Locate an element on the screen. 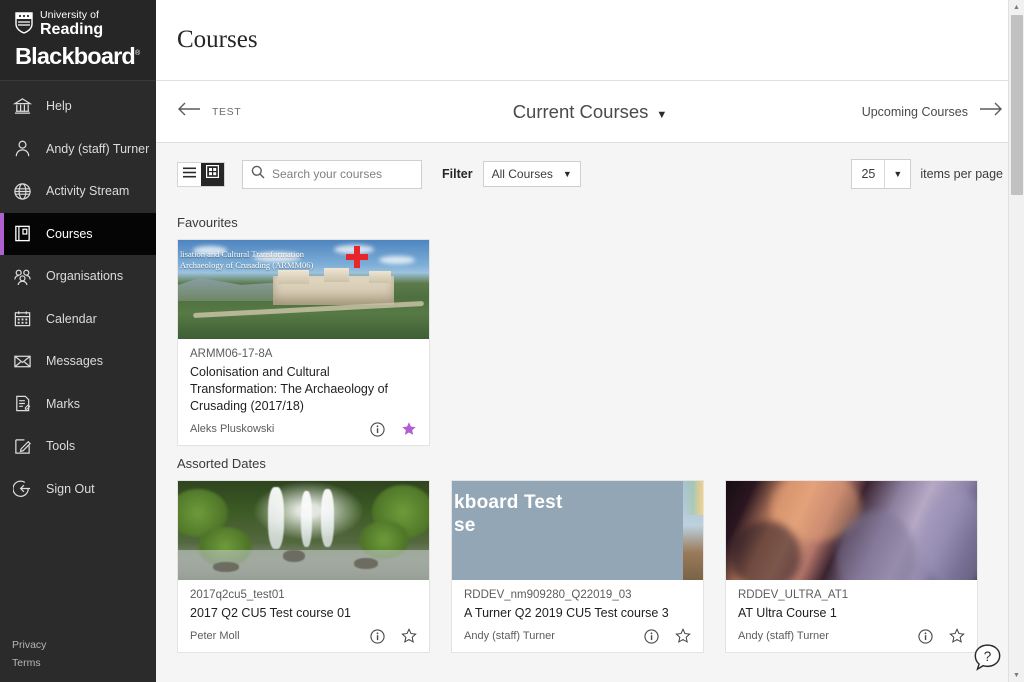 Image resolution: width=1024 pixels, height=682 pixels. sidebar-item-profile: Andy (staff) Turner is located at coordinates (78, 149).